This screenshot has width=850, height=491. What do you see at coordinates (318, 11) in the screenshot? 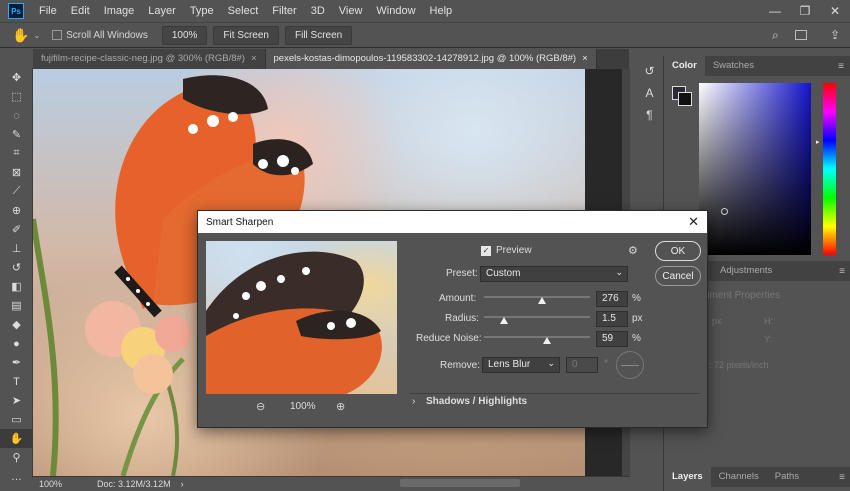
I see `menu-3d: 3D` at bounding box center [318, 11].